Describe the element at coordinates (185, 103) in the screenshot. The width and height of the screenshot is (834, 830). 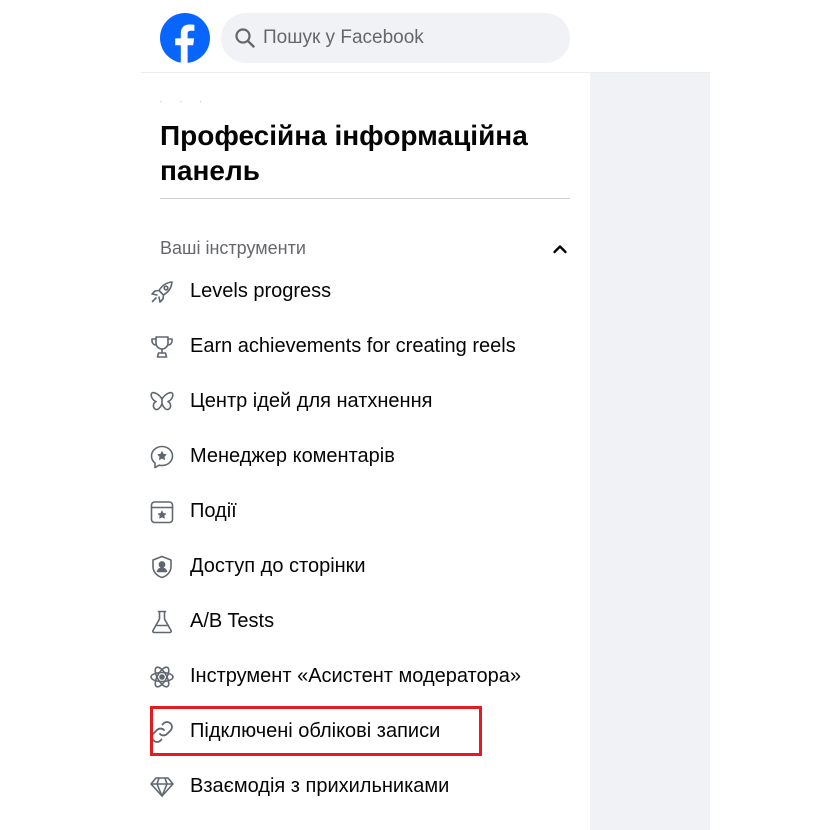
I see `blurred-page-name: • • •` at that location.